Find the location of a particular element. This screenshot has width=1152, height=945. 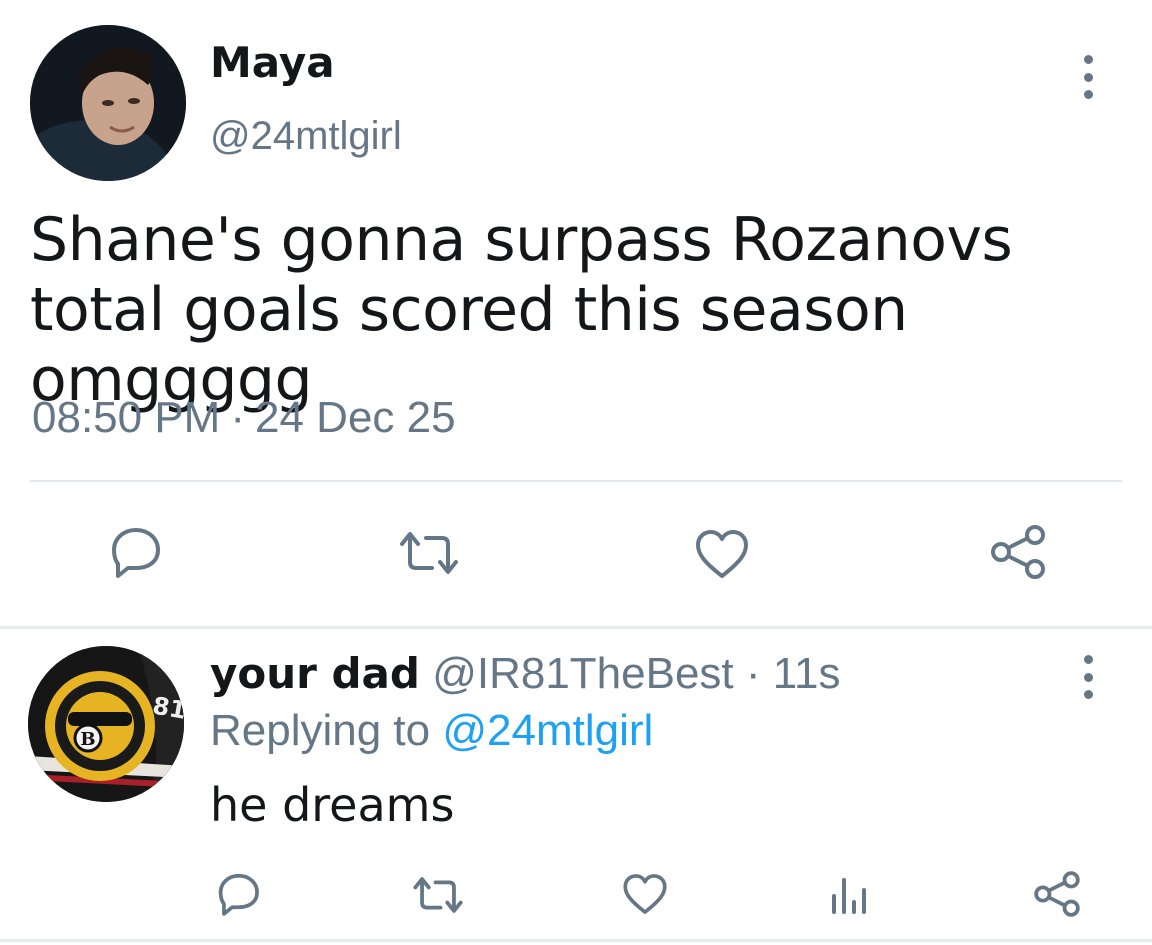

svg-text: 81 is located at coordinates (167, 707).